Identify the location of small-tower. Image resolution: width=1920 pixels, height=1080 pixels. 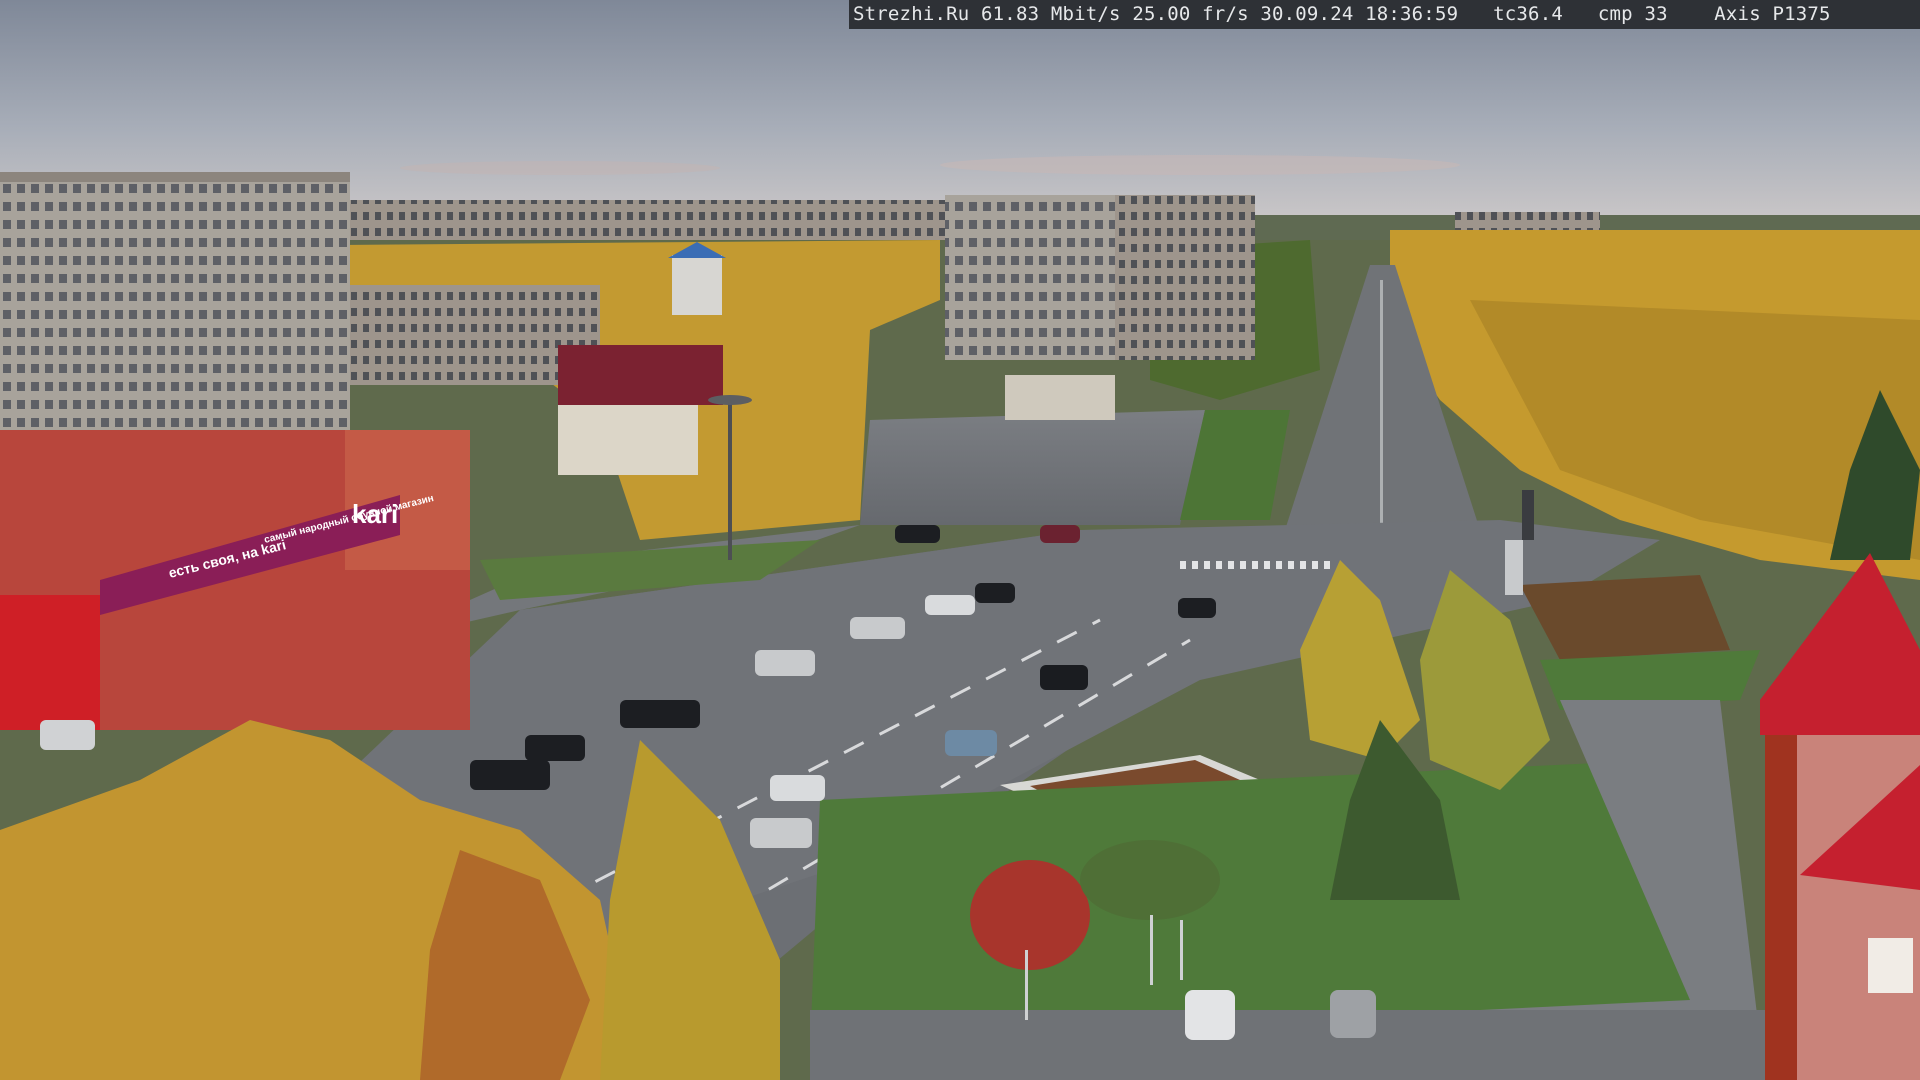
(697, 285).